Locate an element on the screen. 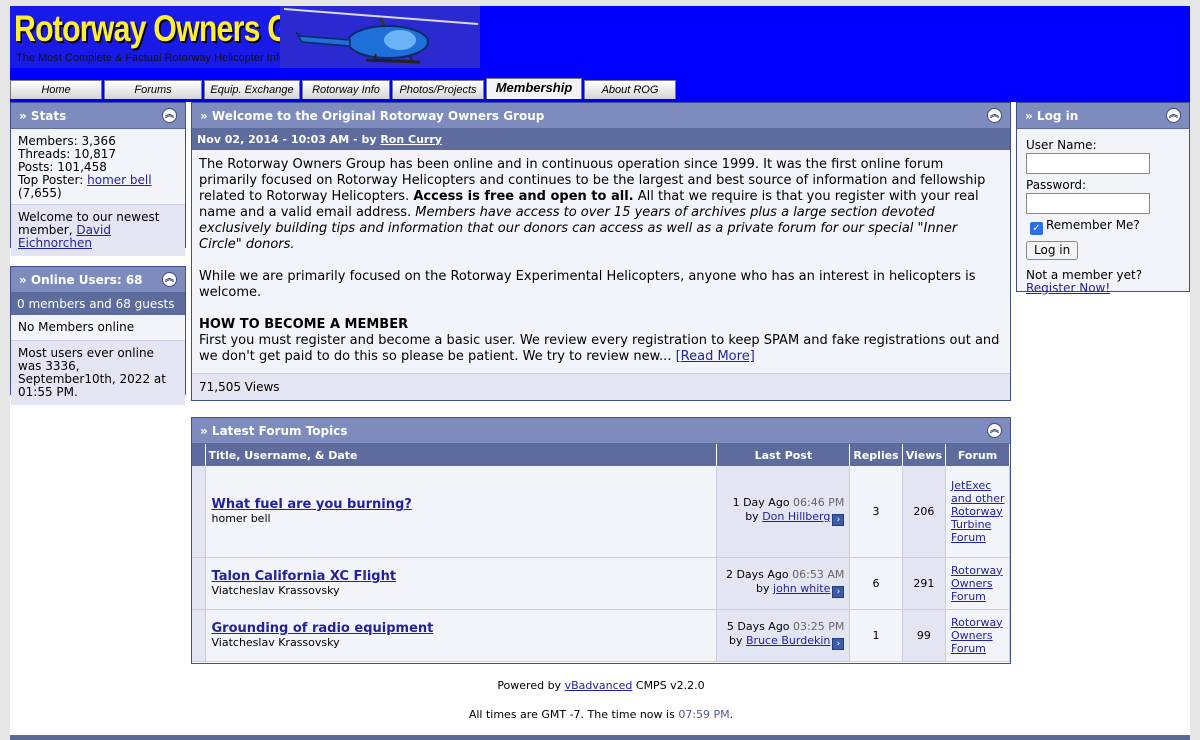 This screenshot has height=740, width=1200. nav-tab-photos-projects: Photos/Projects is located at coordinates (438, 89).